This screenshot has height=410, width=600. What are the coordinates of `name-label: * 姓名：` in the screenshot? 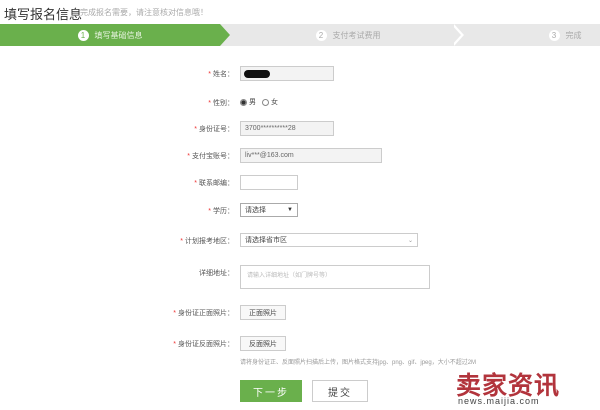 It's located at (221, 74).